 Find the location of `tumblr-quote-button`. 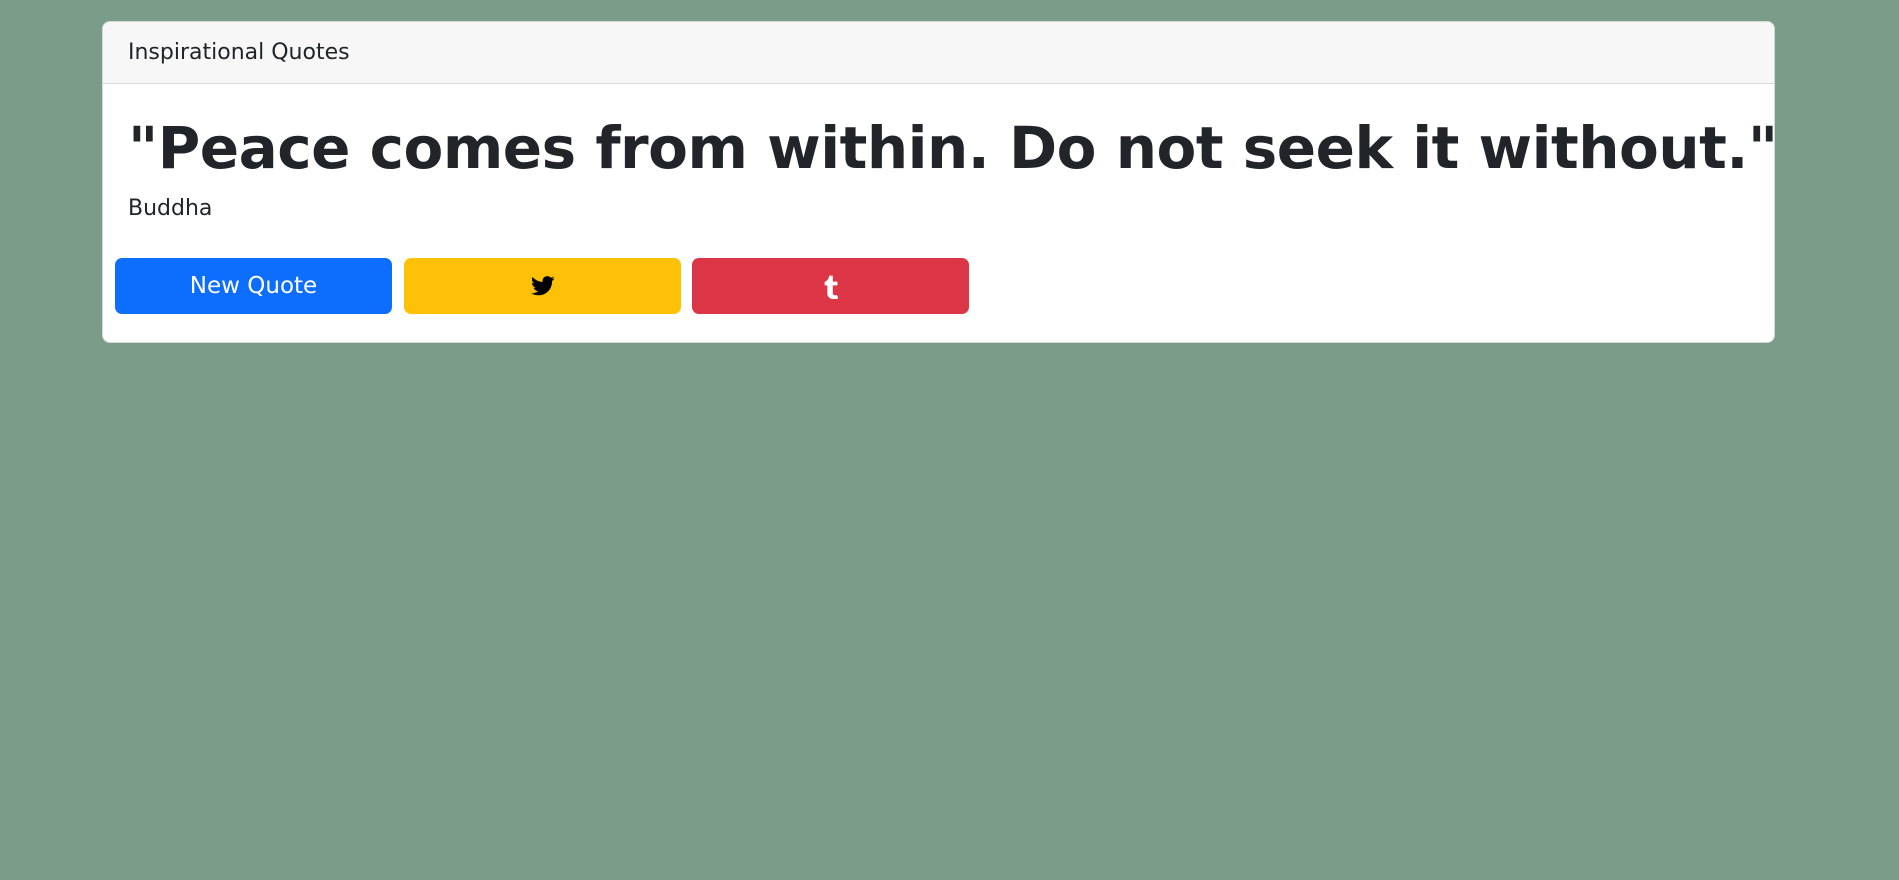

tumblr-quote-button is located at coordinates (830, 286).